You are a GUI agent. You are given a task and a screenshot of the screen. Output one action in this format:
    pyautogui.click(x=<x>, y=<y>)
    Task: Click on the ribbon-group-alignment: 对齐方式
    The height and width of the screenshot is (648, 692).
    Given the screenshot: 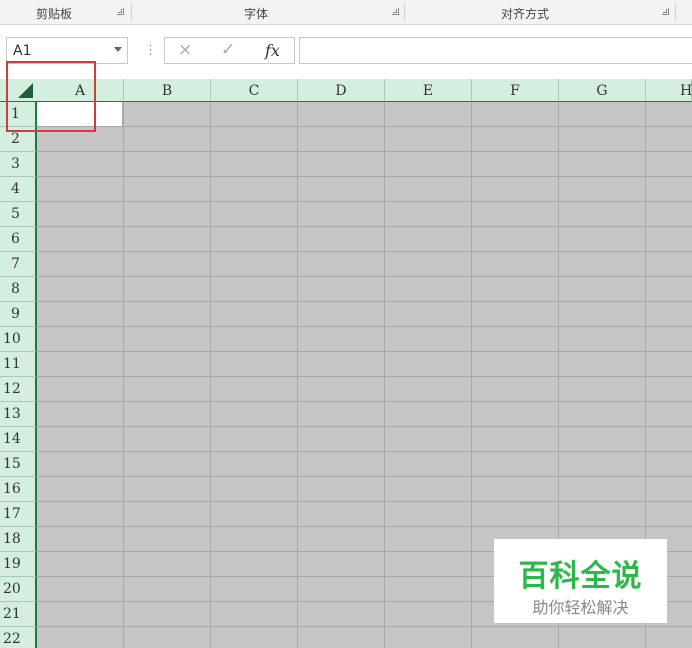 What is the action you would take?
    pyautogui.click(x=540, y=12)
    